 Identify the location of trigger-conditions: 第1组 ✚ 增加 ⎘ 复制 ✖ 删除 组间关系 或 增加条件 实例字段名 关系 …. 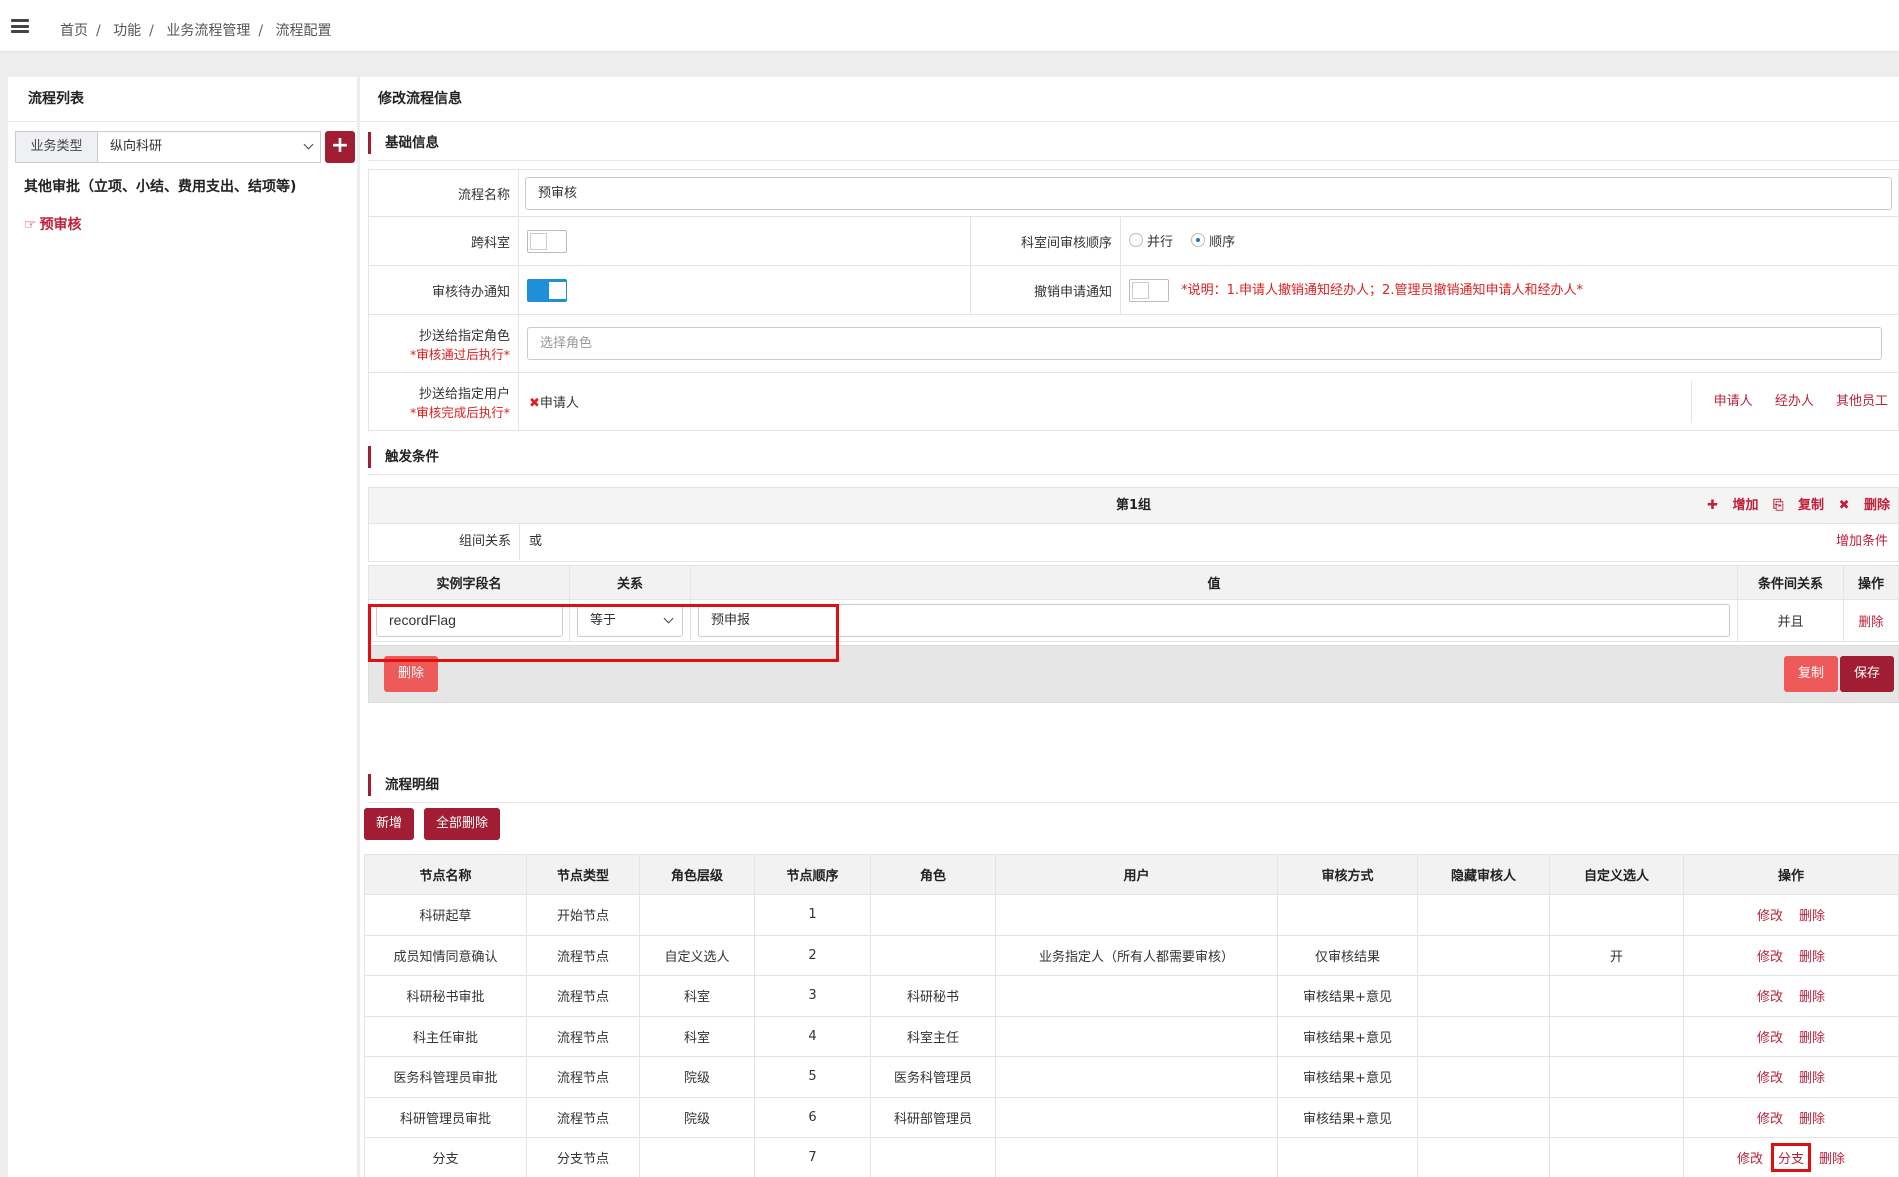
(1133, 595).